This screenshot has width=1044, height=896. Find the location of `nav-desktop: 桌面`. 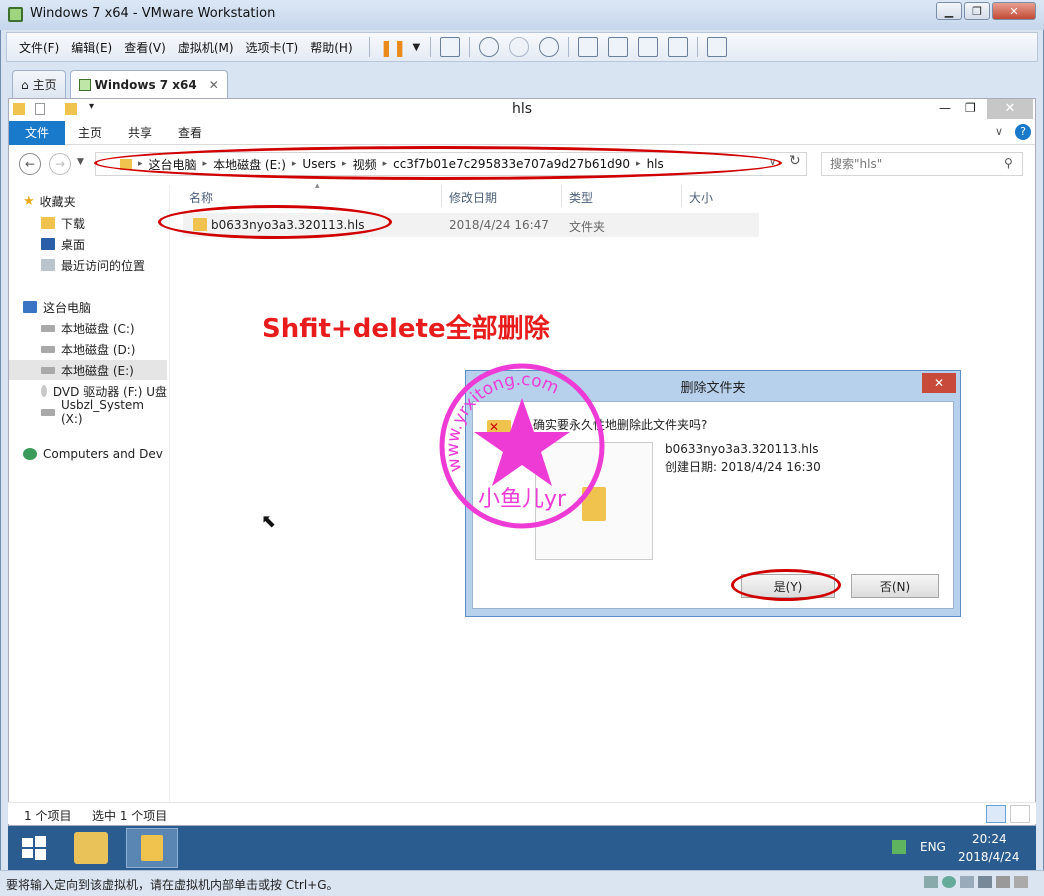

nav-desktop: 桌面 is located at coordinates (63, 244).